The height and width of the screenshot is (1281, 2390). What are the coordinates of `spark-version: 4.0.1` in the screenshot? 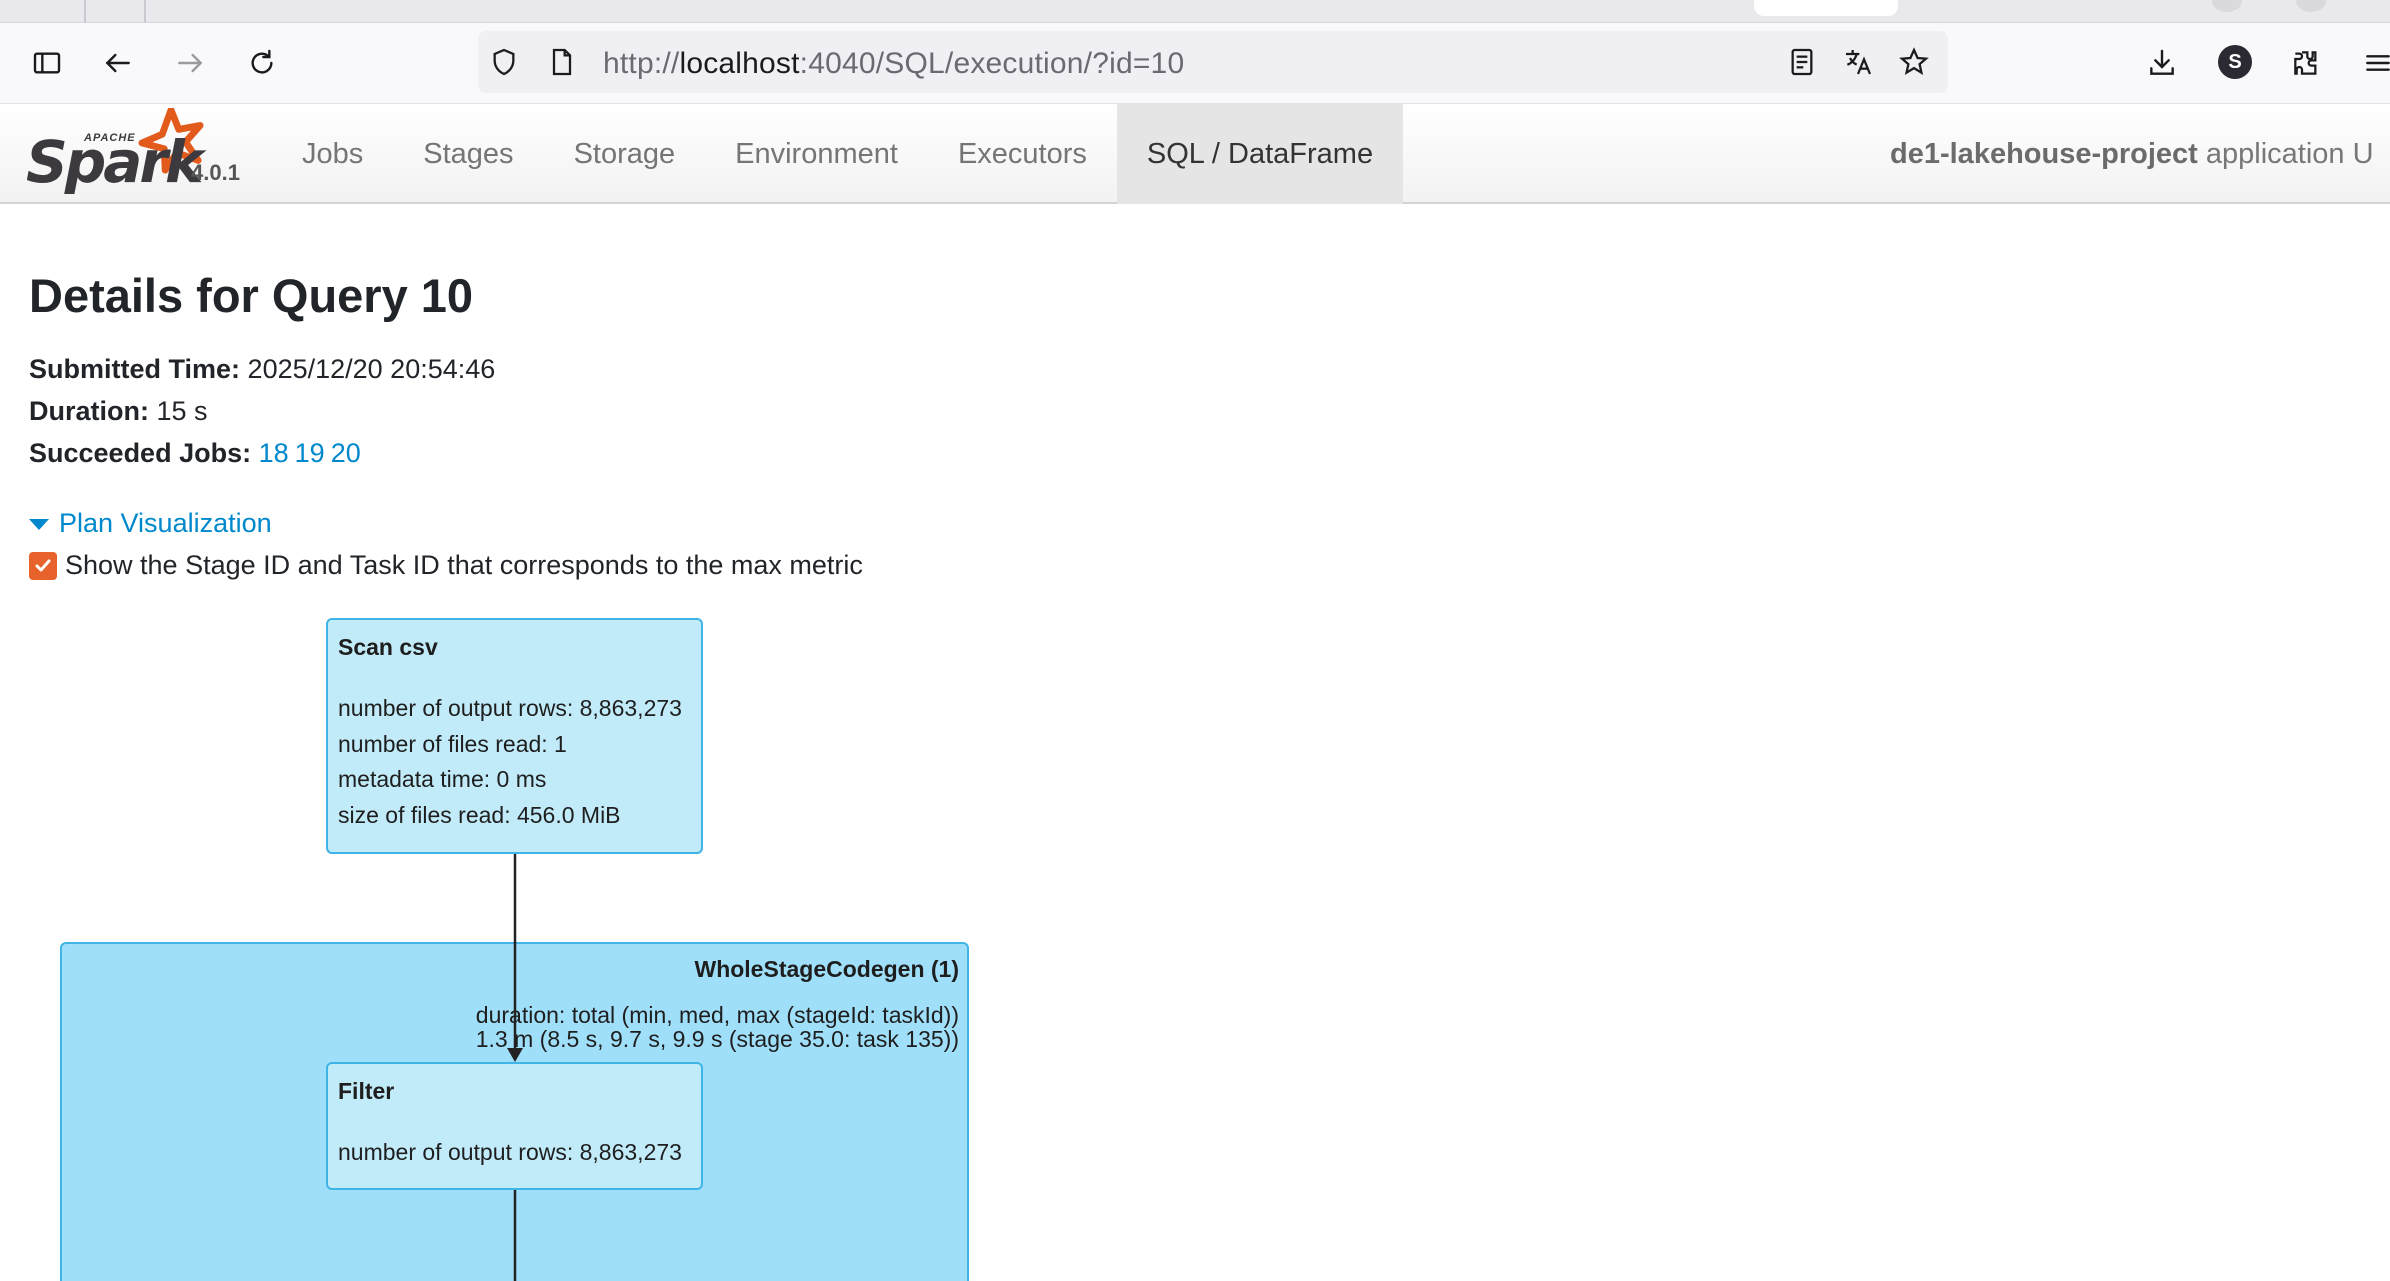 It's located at (215, 172).